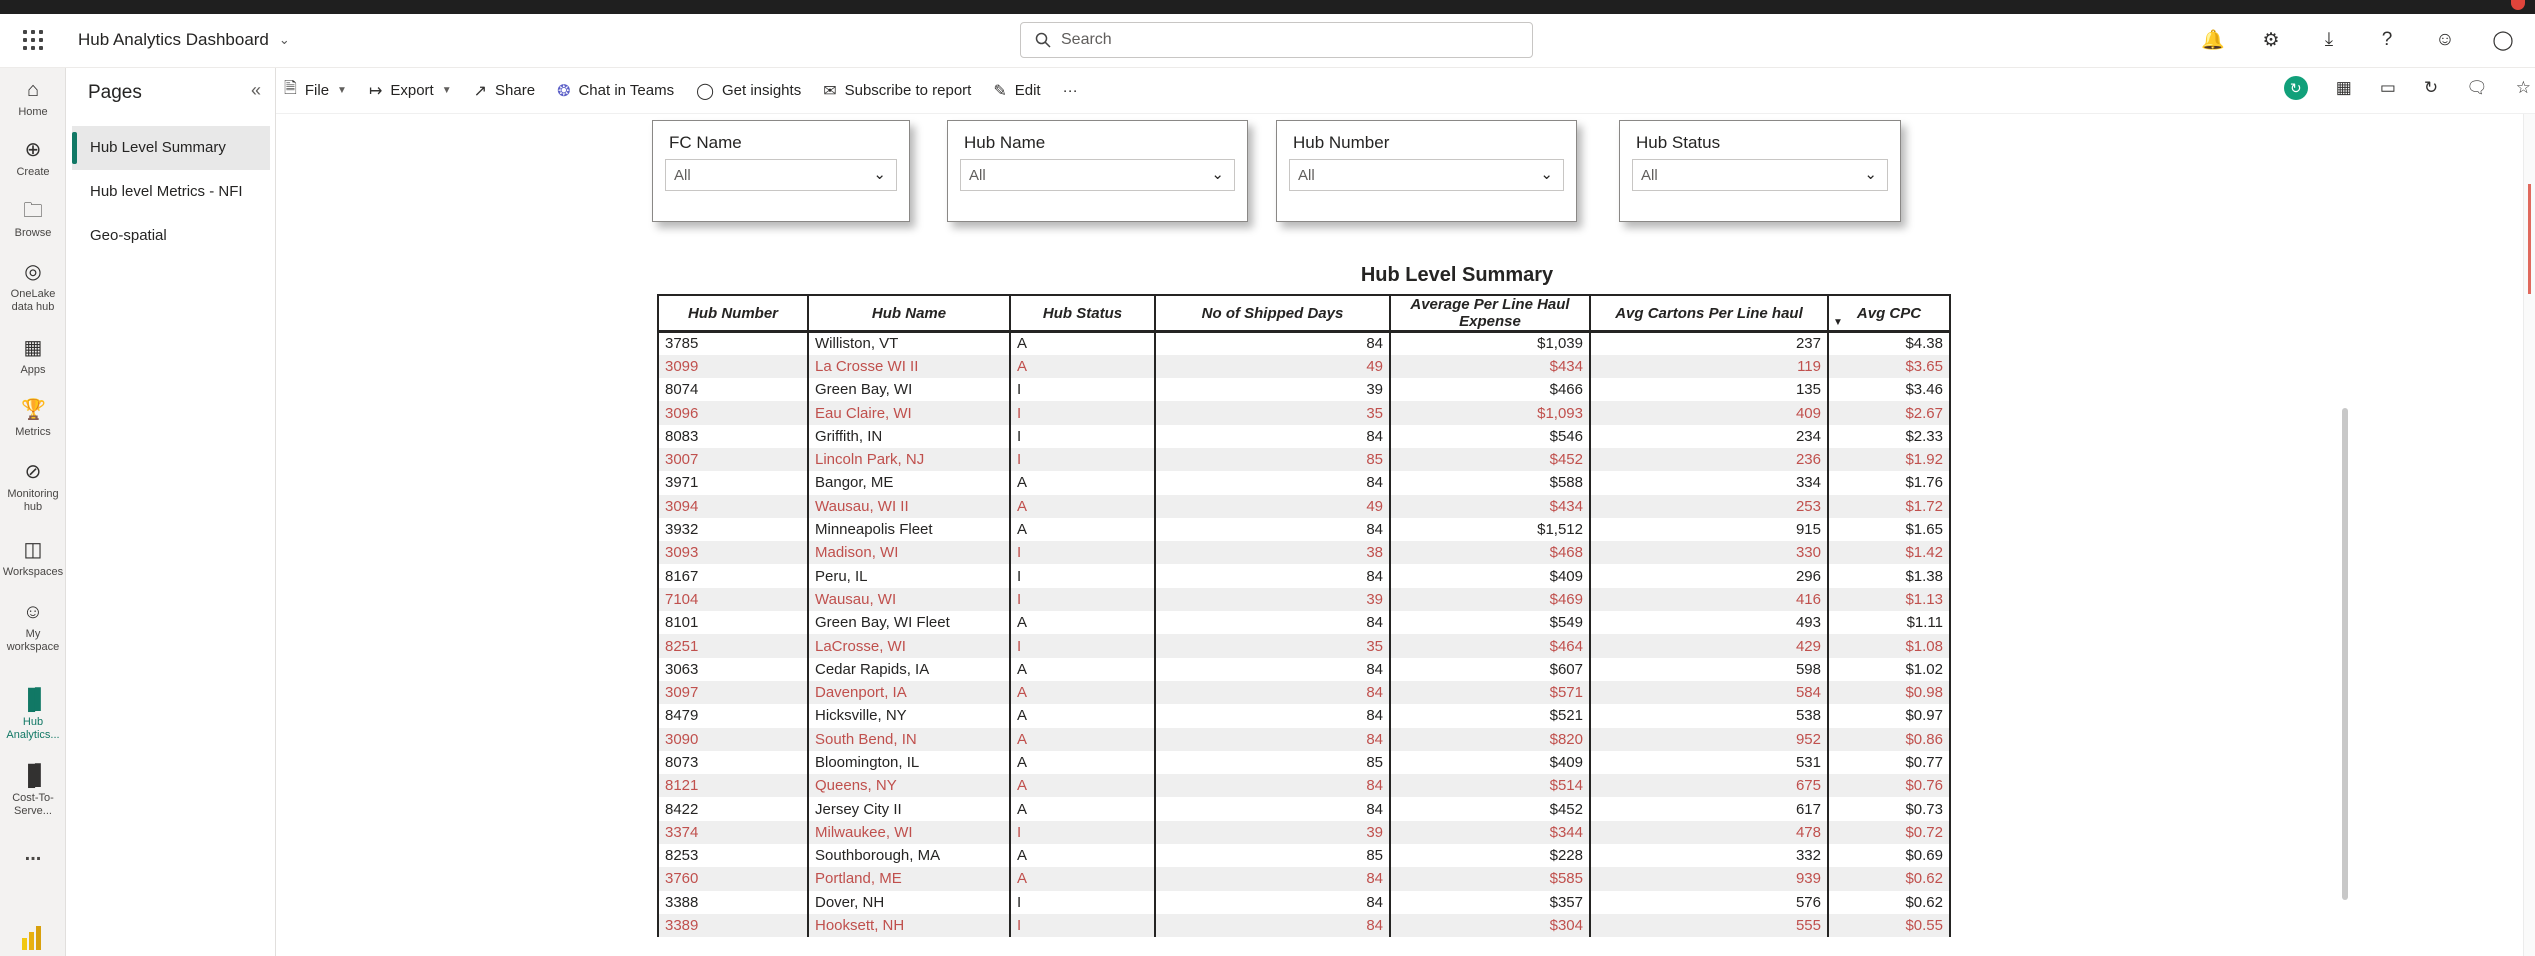 This screenshot has height=956, width=2535. I want to click on more-options-button: ···, so click(1070, 90).